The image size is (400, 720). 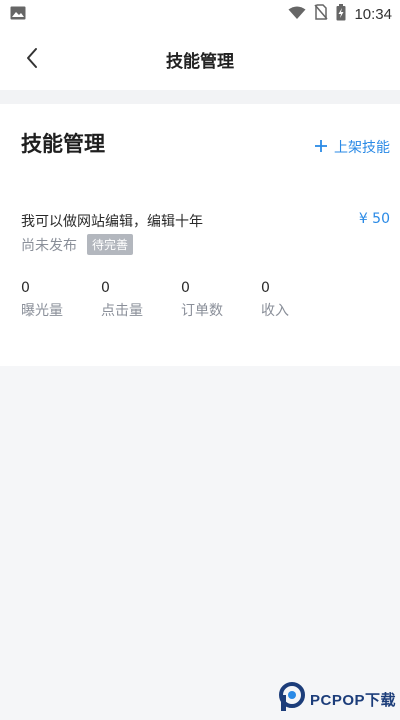 I want to click on wifi-icon, so click(x=297, y=14).